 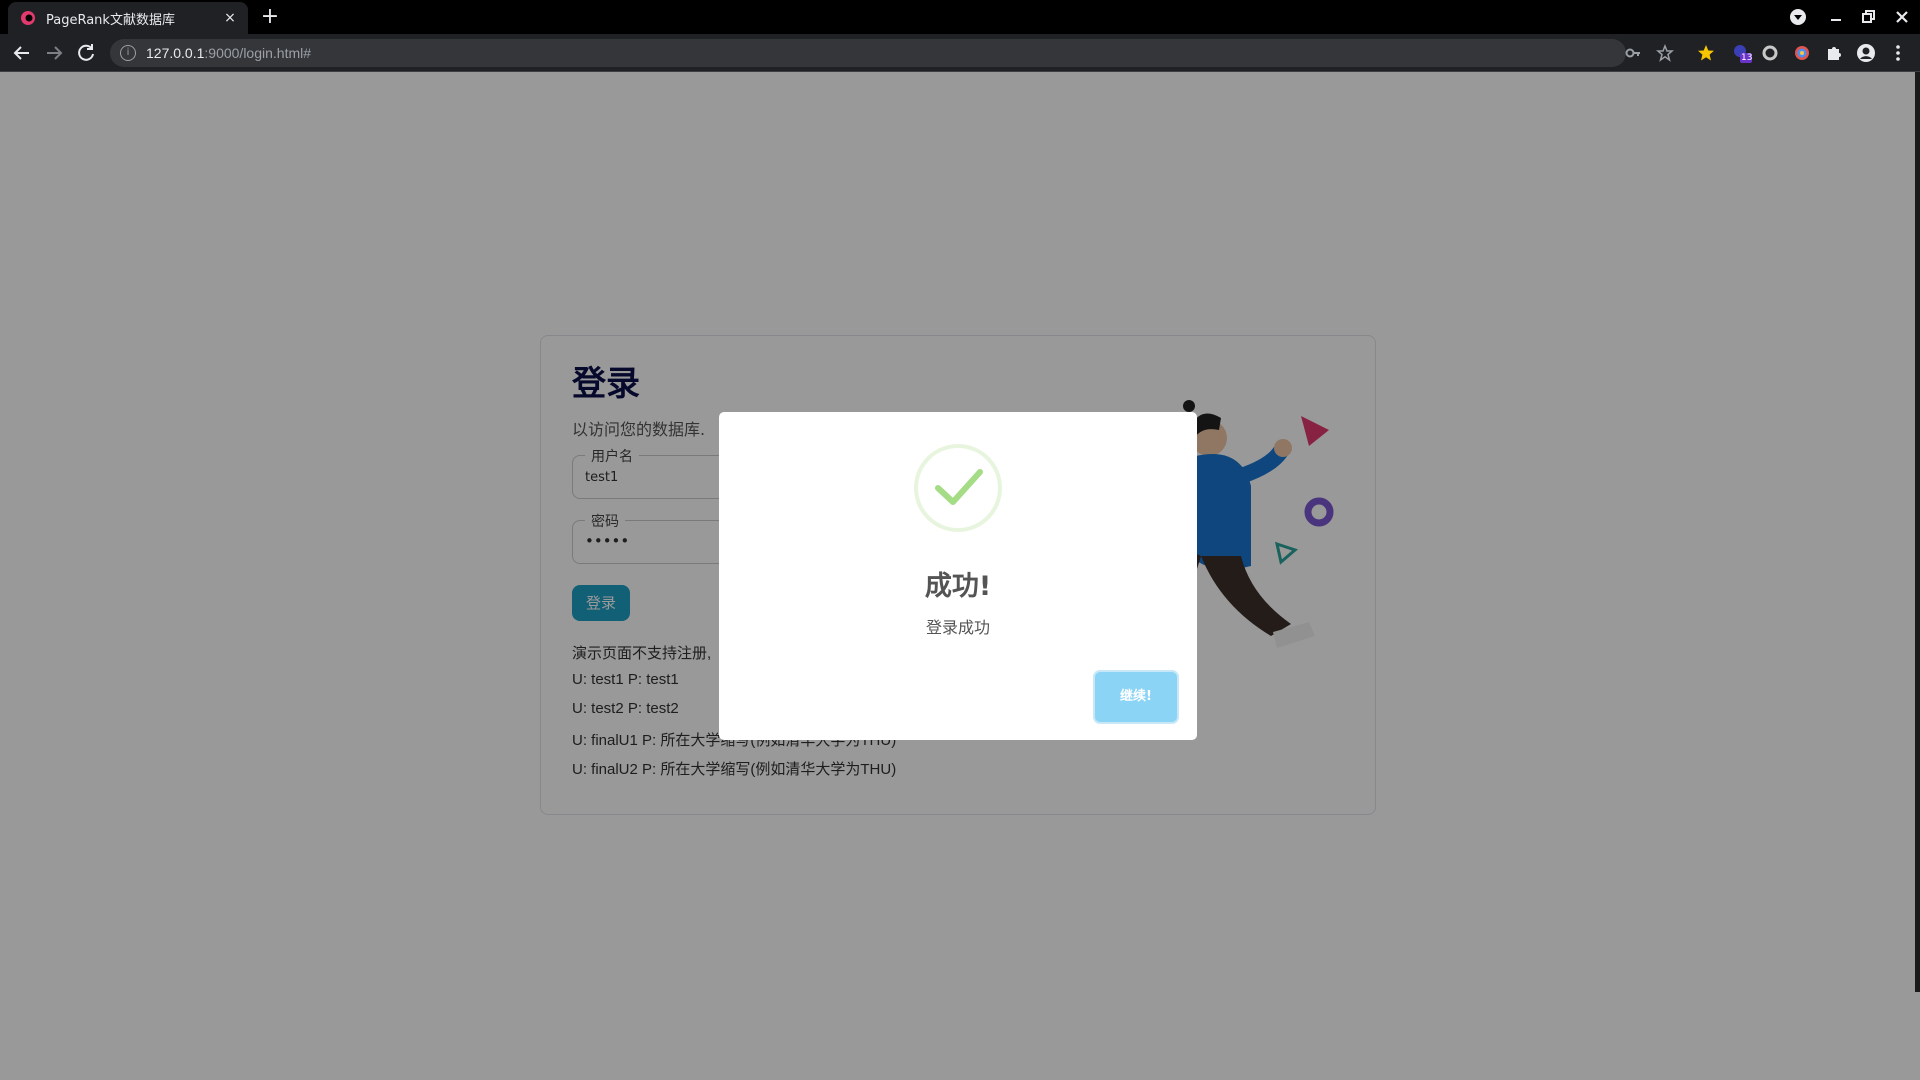 I want to click on extensions-puzzle-icon, so click(x=1834, y=53).